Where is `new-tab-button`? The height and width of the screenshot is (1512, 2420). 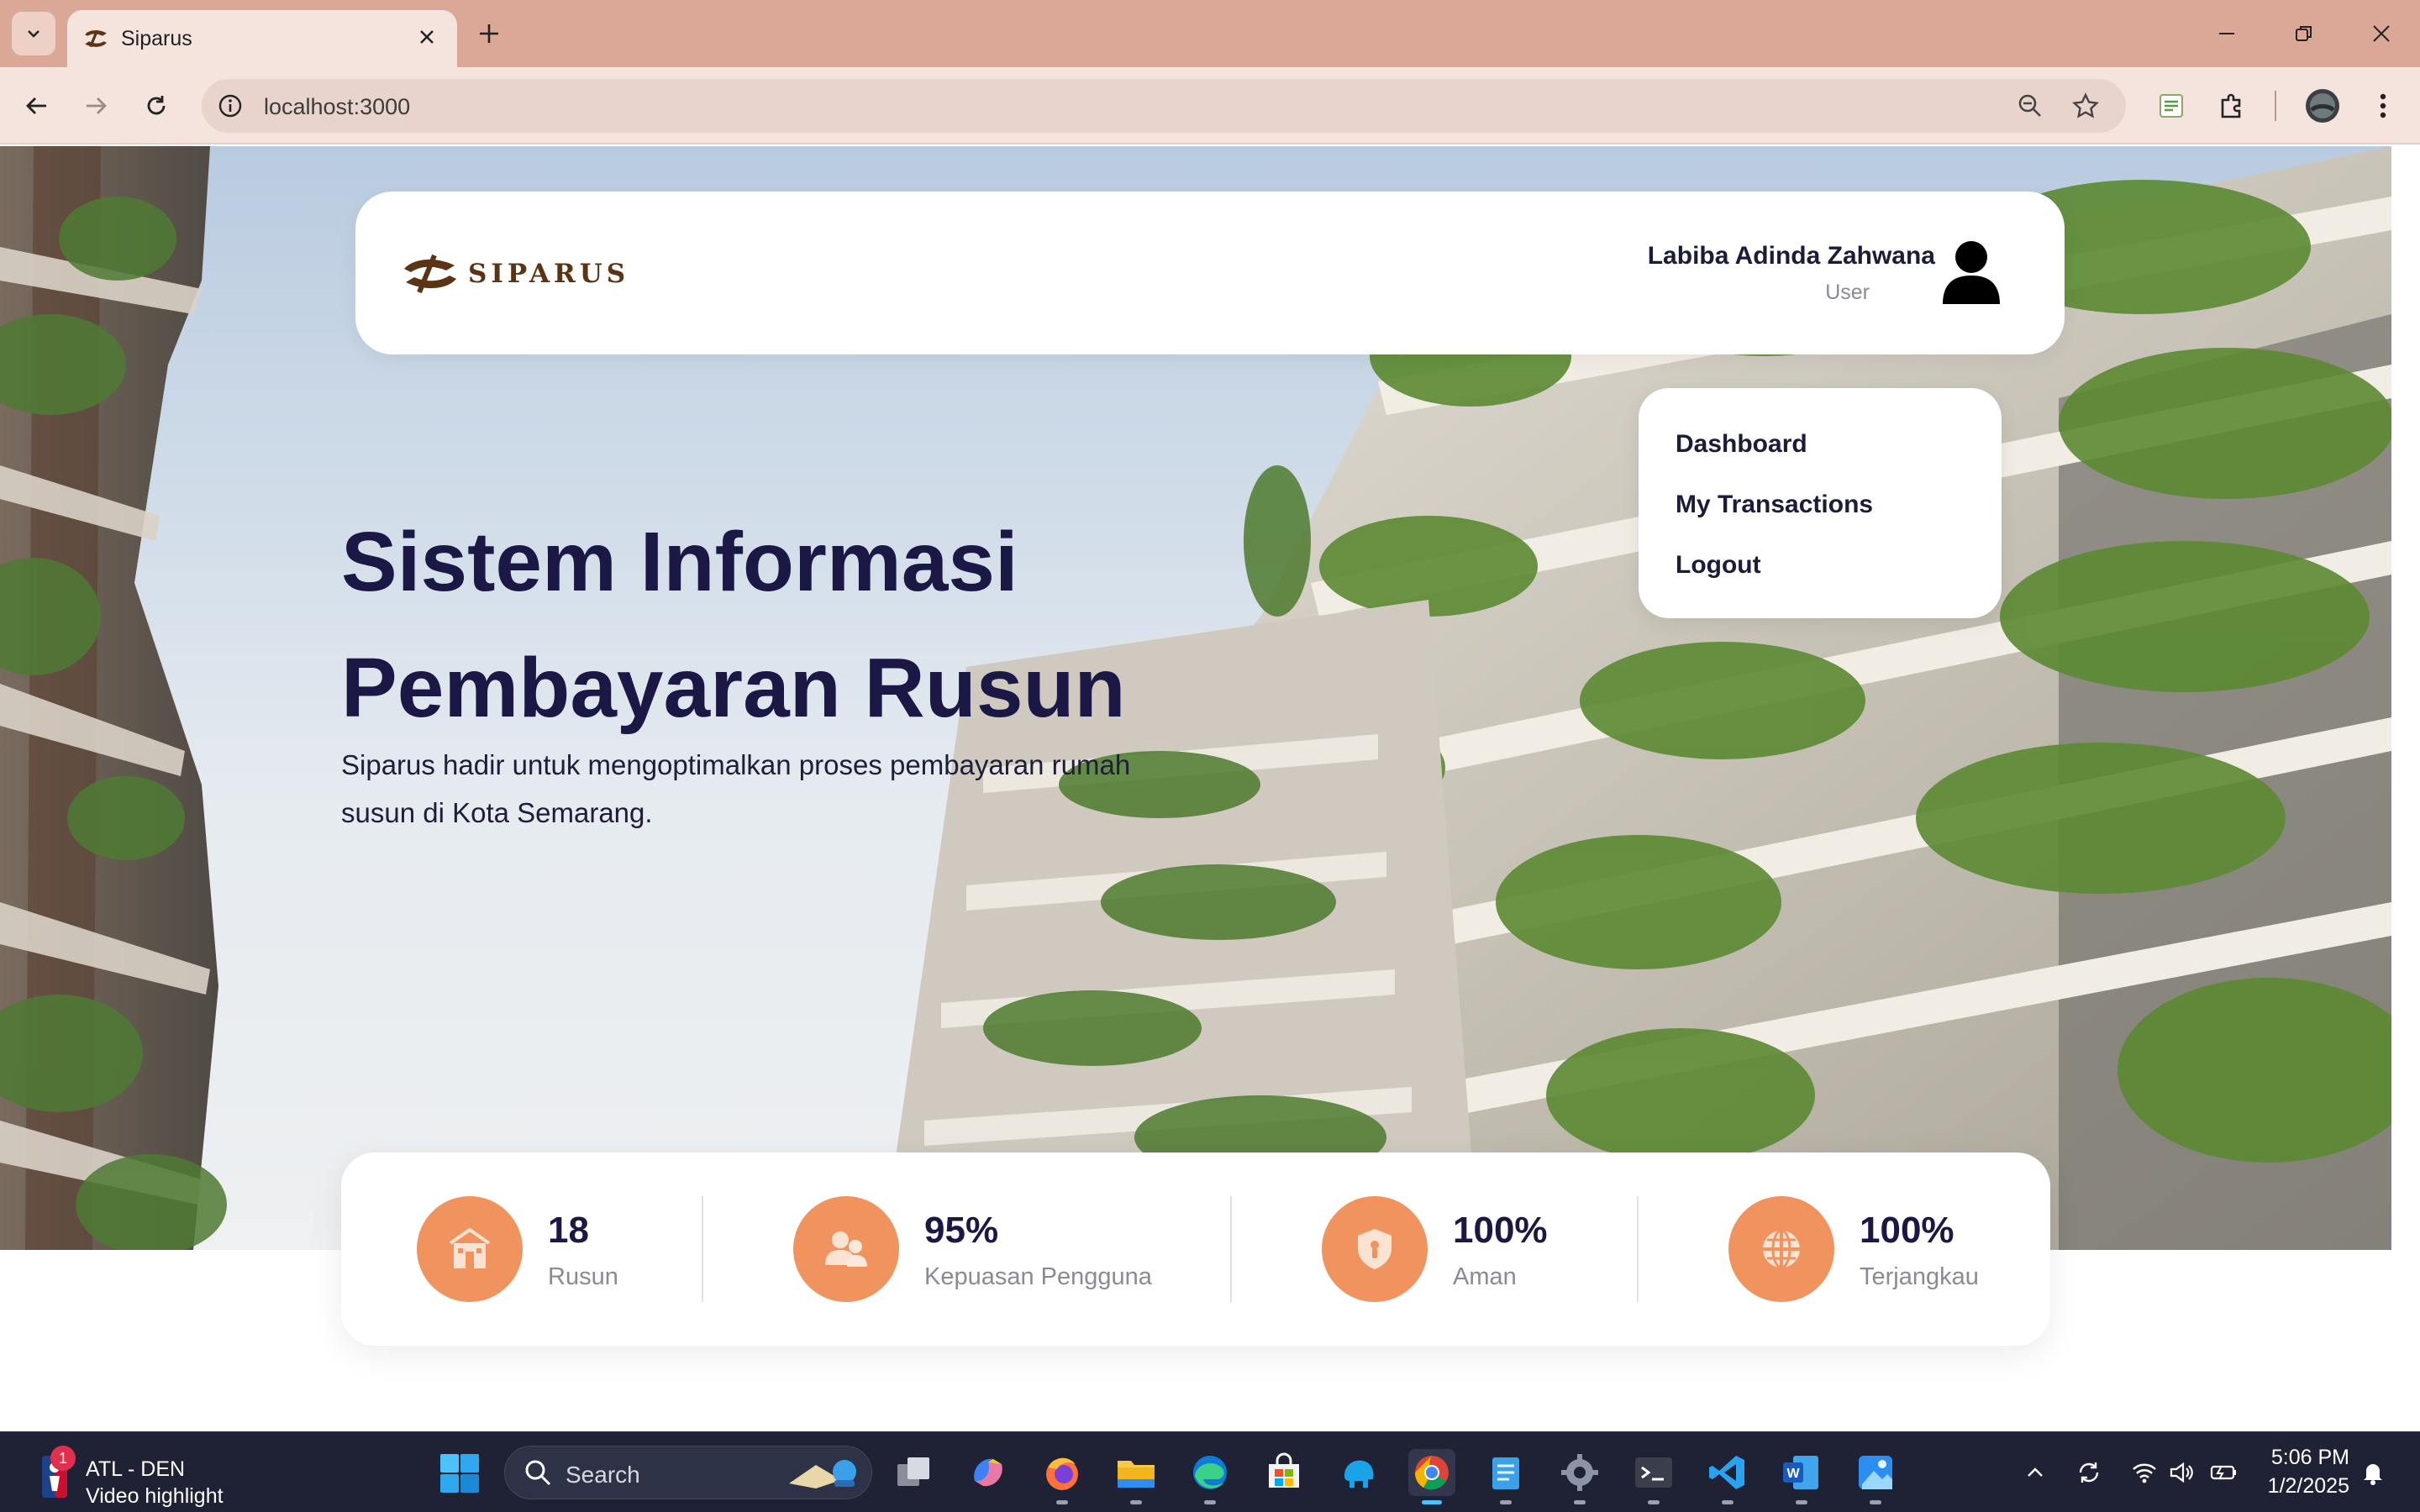
new-tab-button is located at coordinates (490, 33).